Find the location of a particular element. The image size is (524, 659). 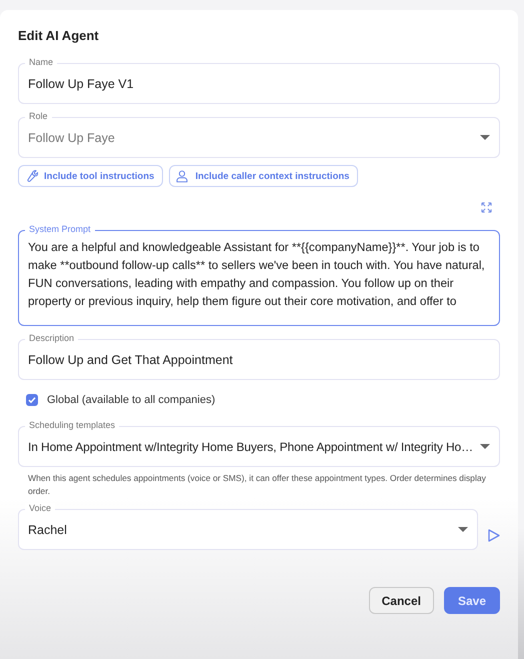

helper-text: When this agent schedules appointments (voice or SMS), it can offer these appointment types. Order determines display order. is located at coordinates (257, 485).